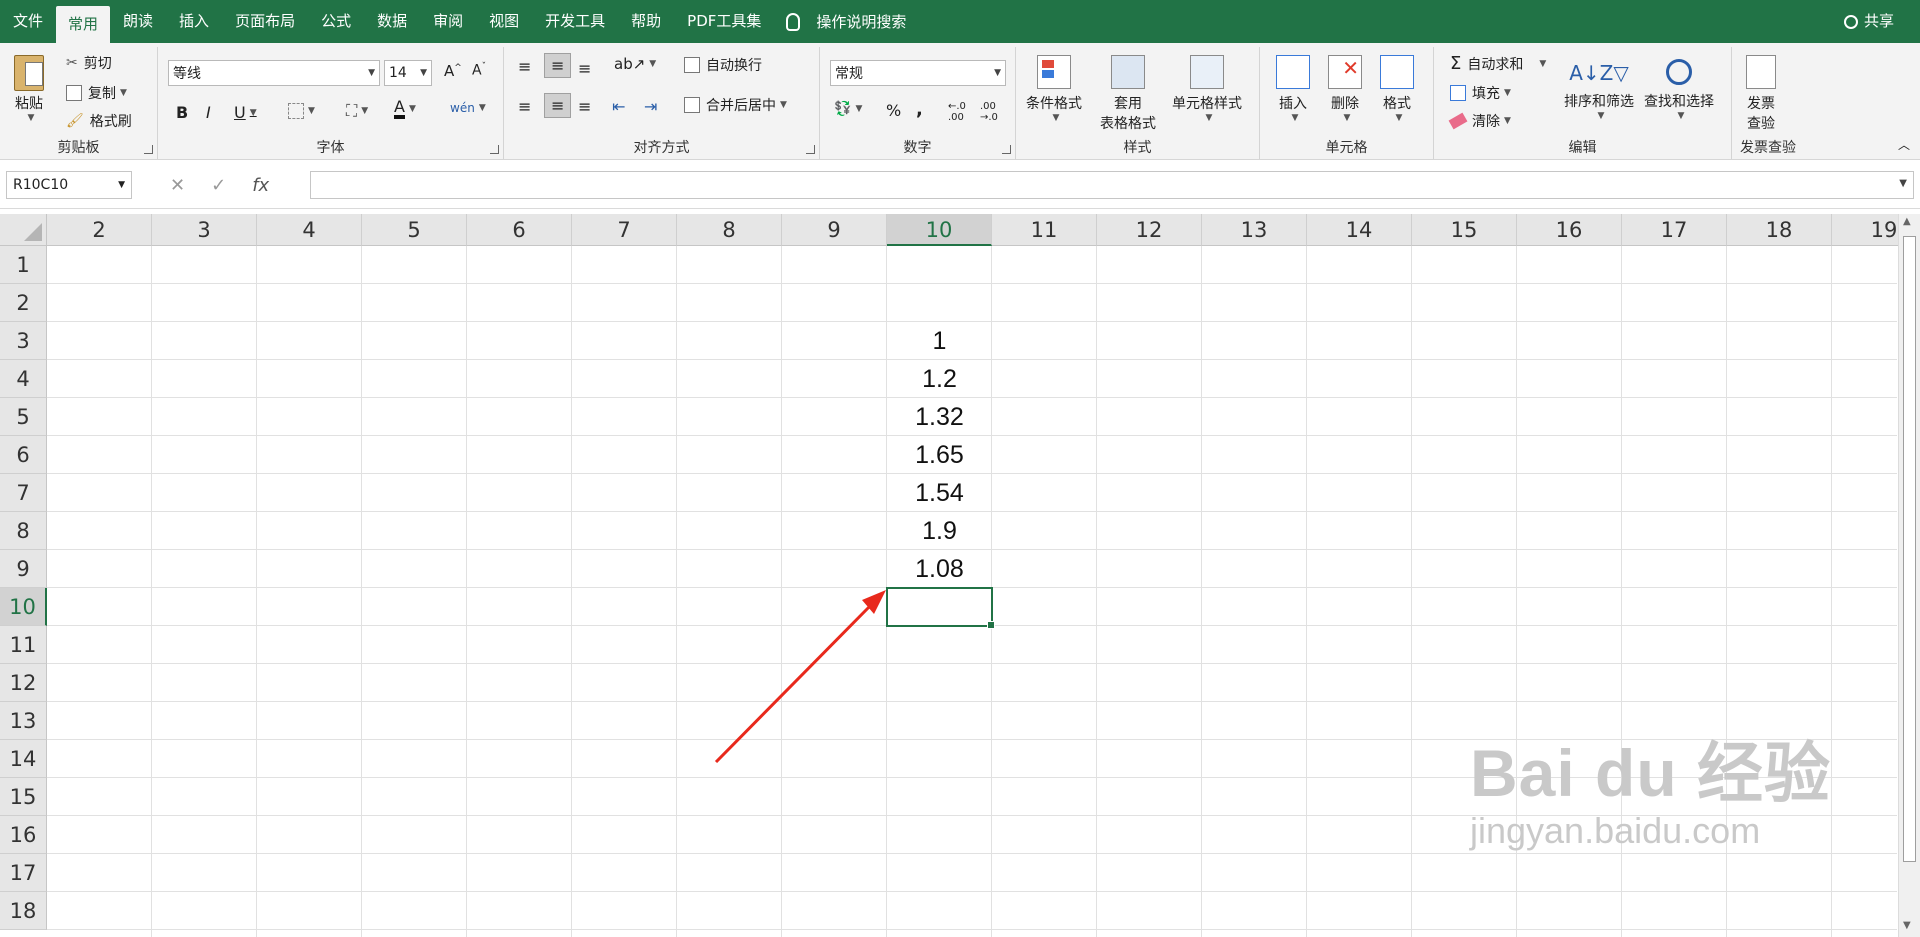 The image size is (1920, 937). Describe the element at coordinates (23, 303) in the screenshot. I see `row-header: 2` at that location.